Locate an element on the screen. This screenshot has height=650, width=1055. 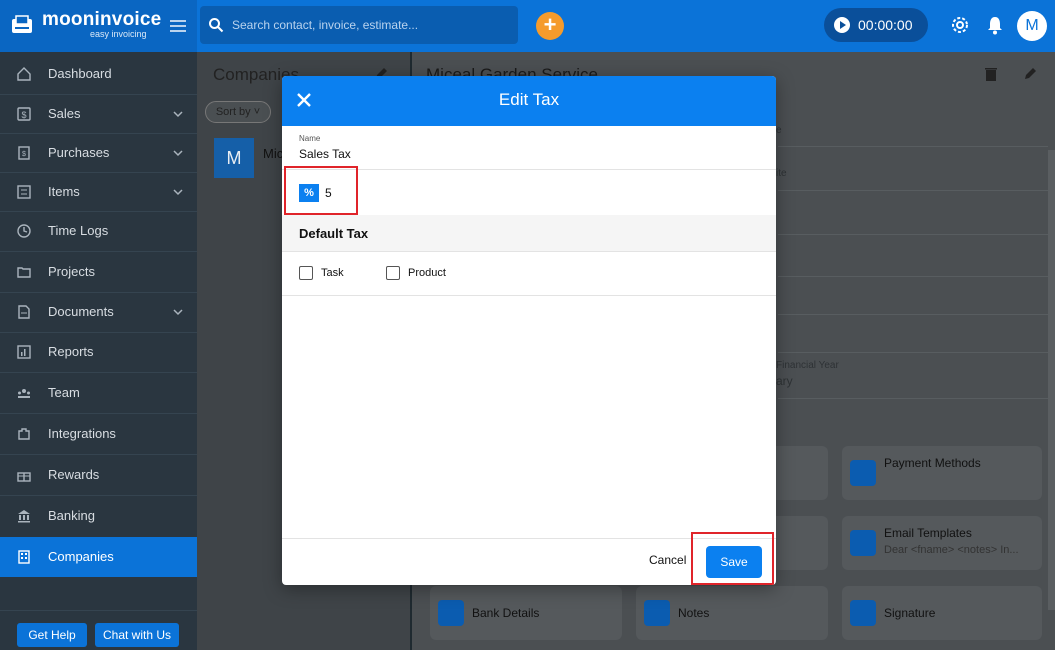
quick-add-button: + is located at coordinates (550, 26).